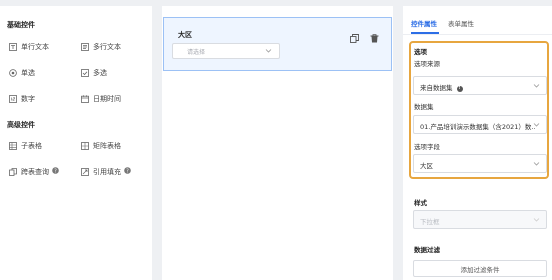 The image size is (552, 280). Describe the element at coordinates (28, 72) in the screenshot. I see `control-label: 单选` at that location.